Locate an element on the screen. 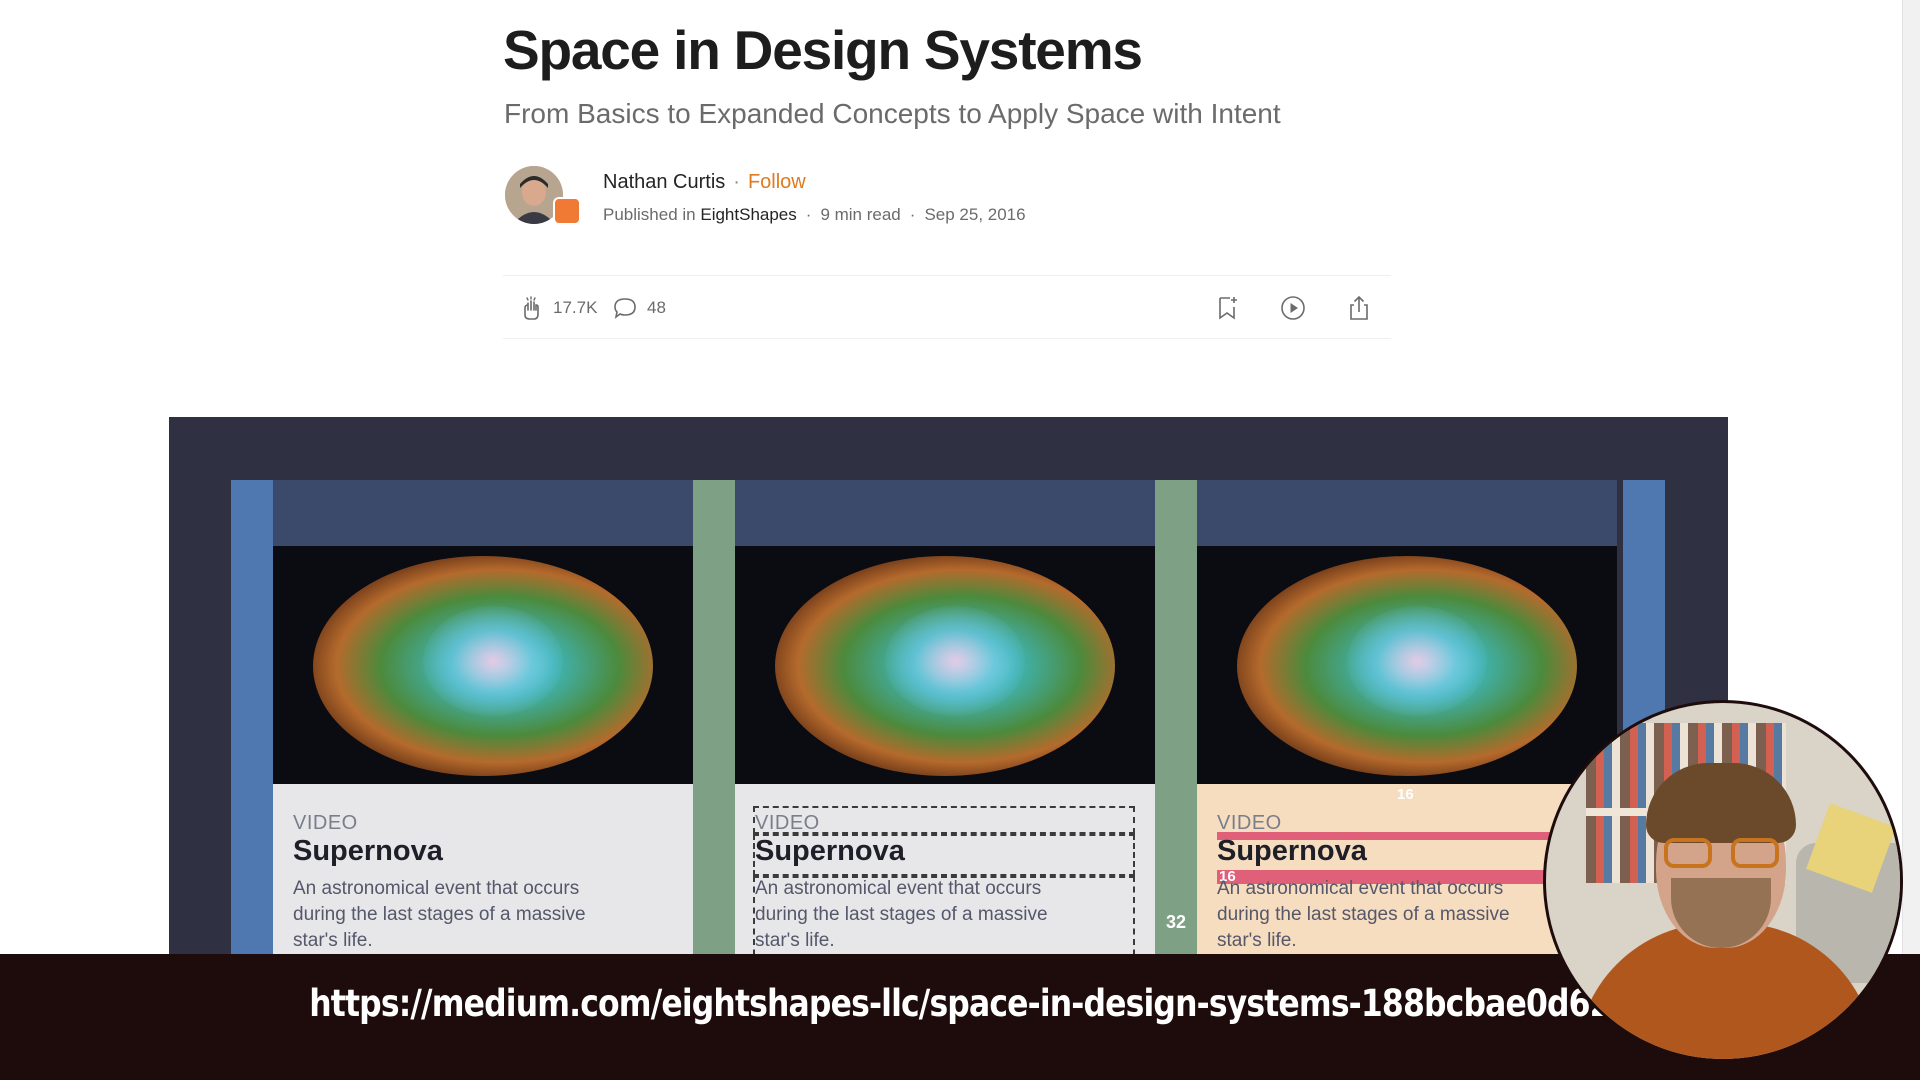 This screenshot has width=1920, height=1080. author-row: Nathan Curtis · Follow is located at coordinates (704, 182).